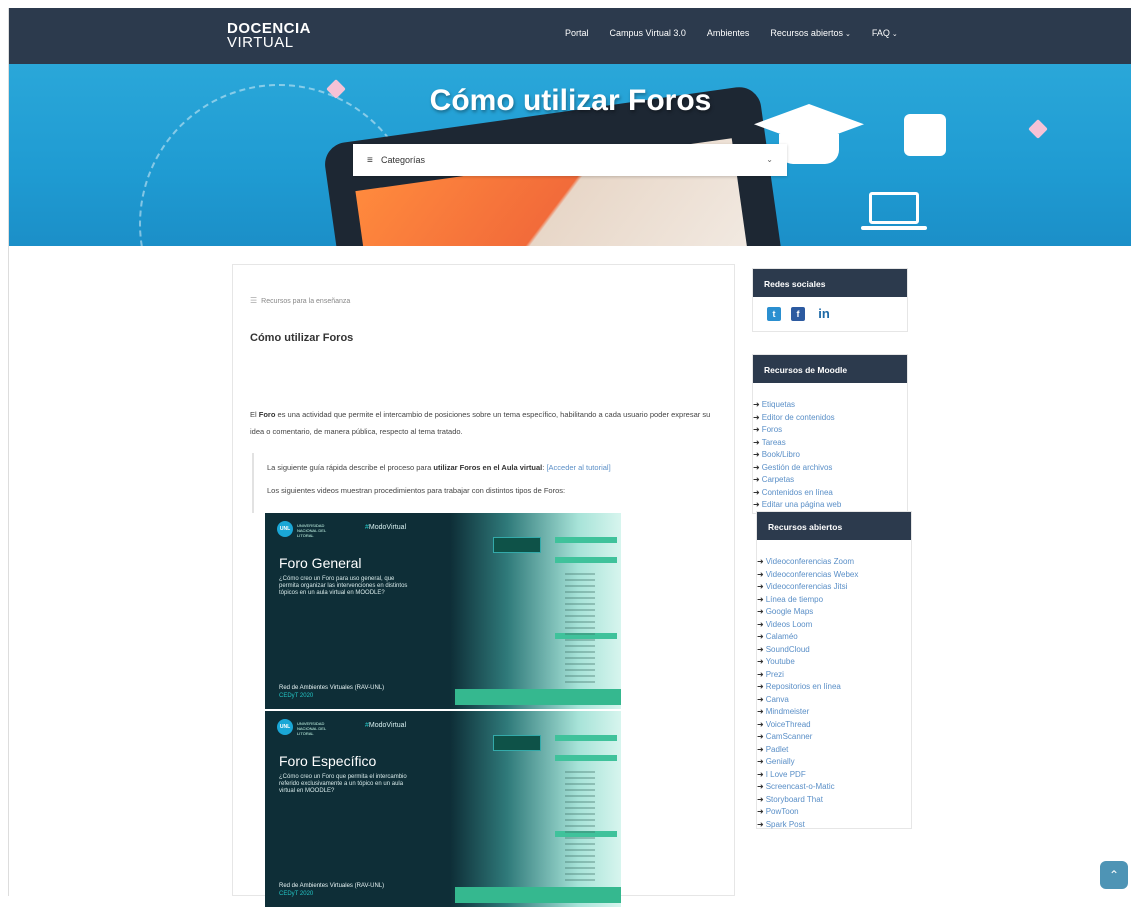 The image size is (1131, 907). I want to click on list-item: ➜ Videoconferencias Webex, so click(807, 575).